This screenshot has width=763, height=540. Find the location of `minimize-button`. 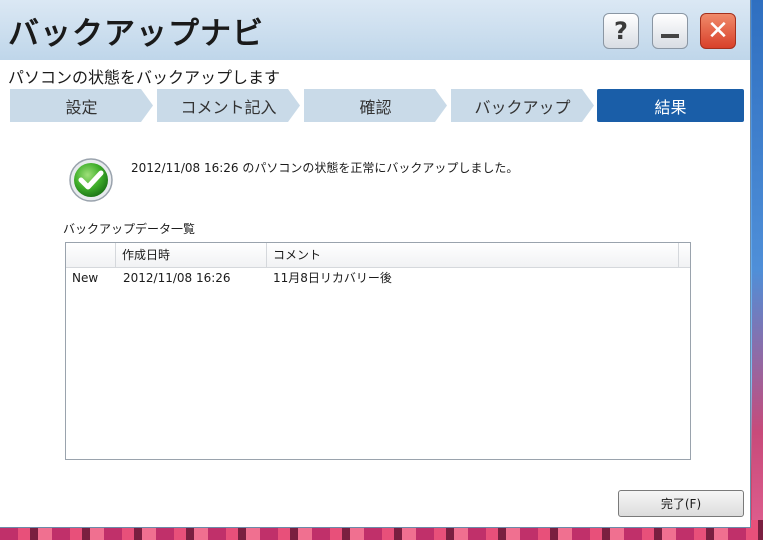

minimize-button is located at coordinates (670, 31).